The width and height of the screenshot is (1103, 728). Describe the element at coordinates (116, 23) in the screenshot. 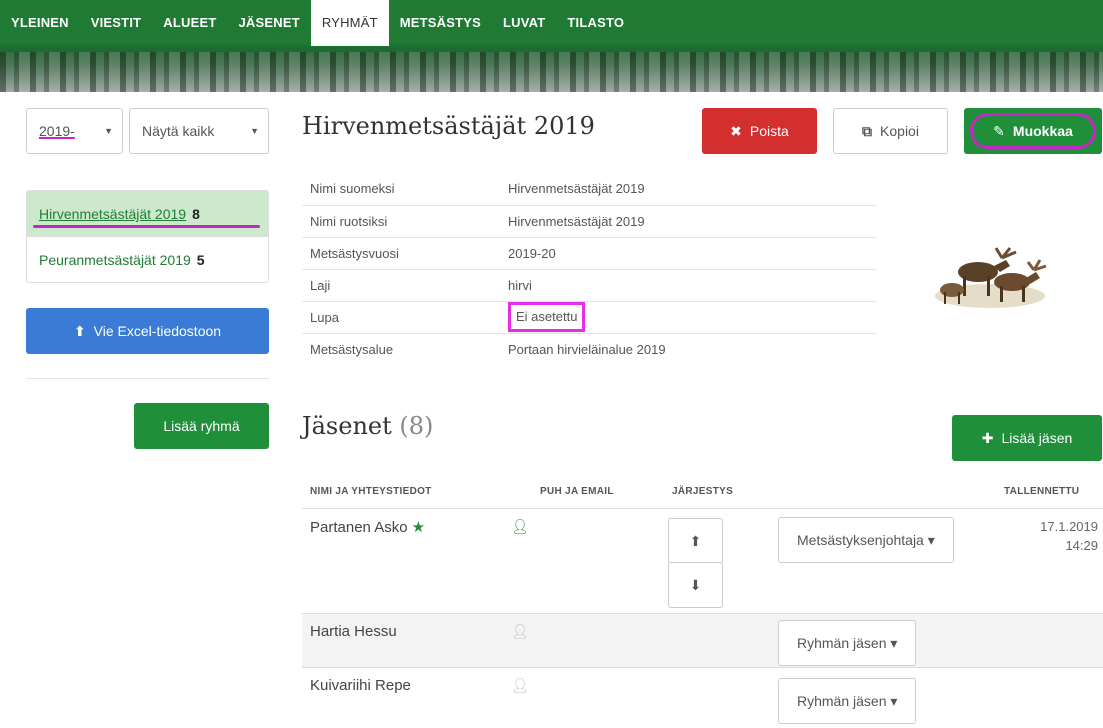

I see `nav-viestit: VIESTIT` at that location.